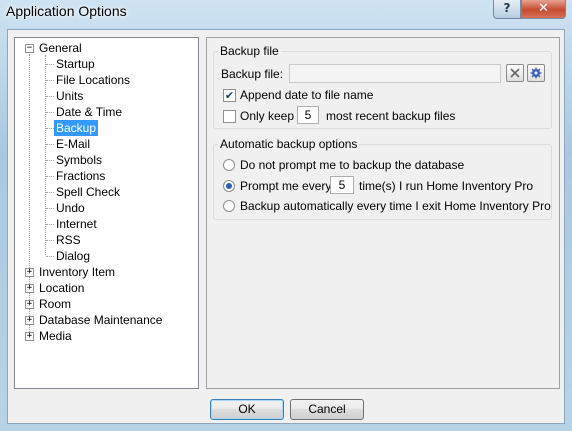  I want to click on prompt-every-label: Prompt me every, so click(286, 186).